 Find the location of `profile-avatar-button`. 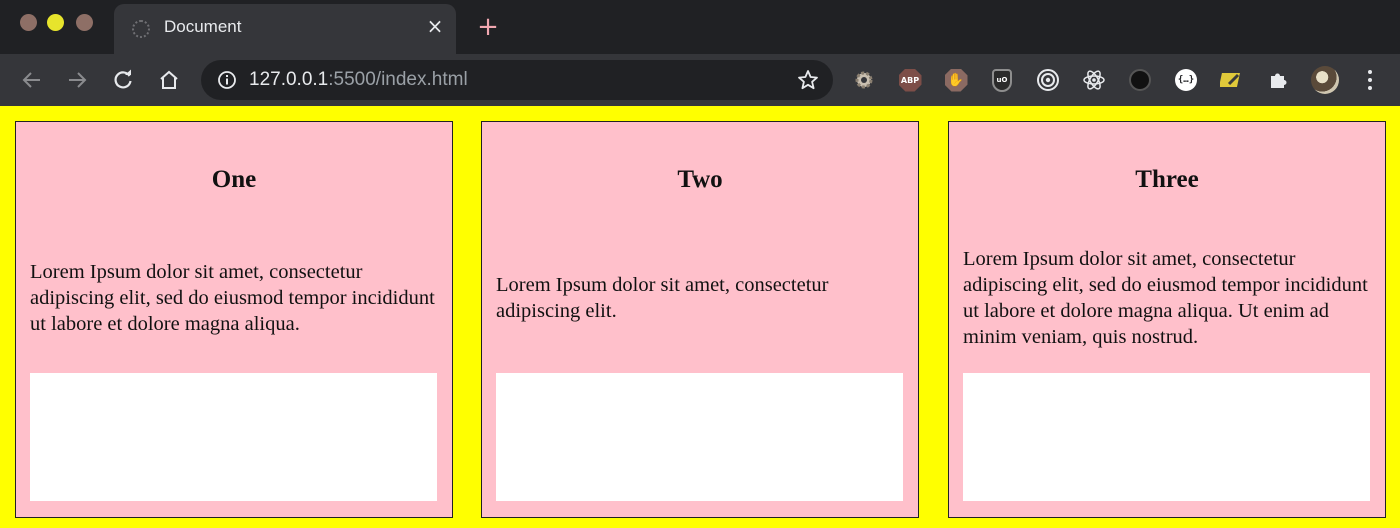

profile-avatar-button is located at coordinates (1325, 80).